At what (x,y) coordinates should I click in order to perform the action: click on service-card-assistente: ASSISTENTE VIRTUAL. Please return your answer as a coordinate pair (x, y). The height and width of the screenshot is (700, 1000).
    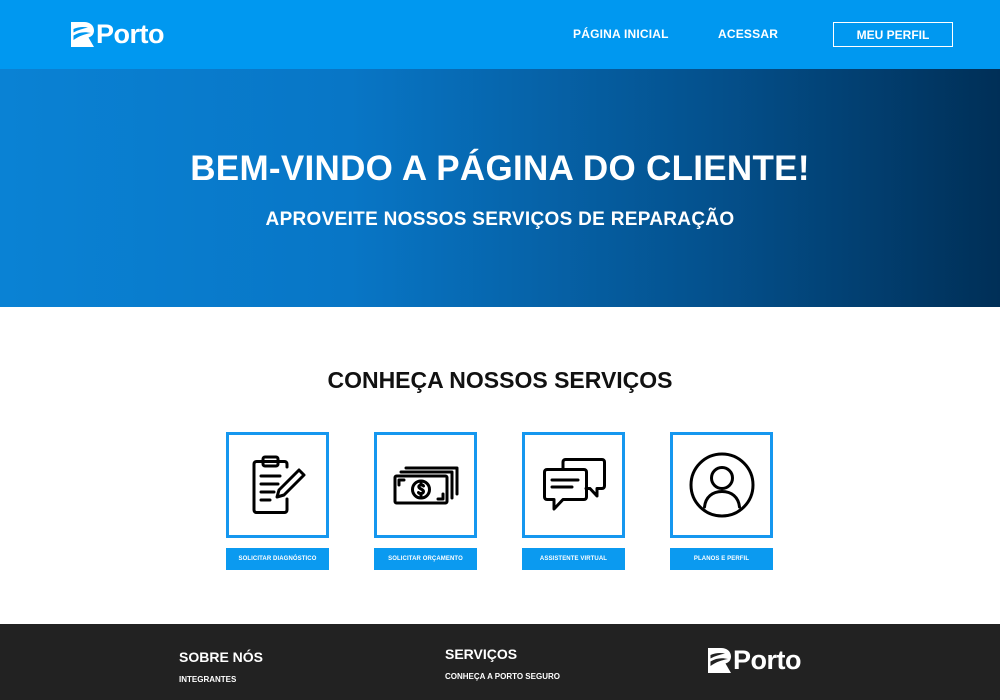
    Looking at the image, I should click on (573, 501).